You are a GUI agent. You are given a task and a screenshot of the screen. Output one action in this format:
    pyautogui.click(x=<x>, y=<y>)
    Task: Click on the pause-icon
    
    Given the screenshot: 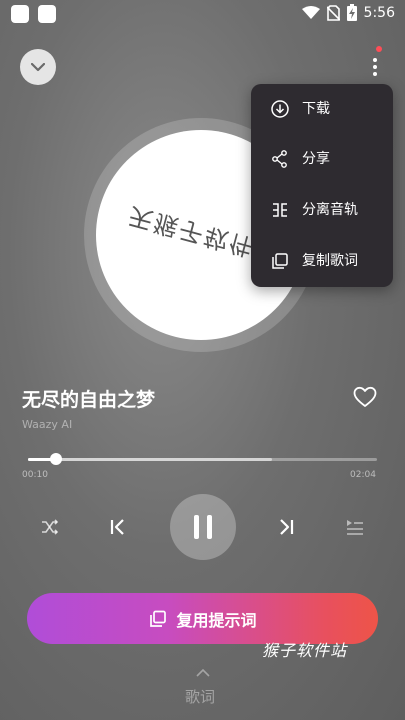 What is the action you would take?
    pyautogui.click(x=203, y=527)
    